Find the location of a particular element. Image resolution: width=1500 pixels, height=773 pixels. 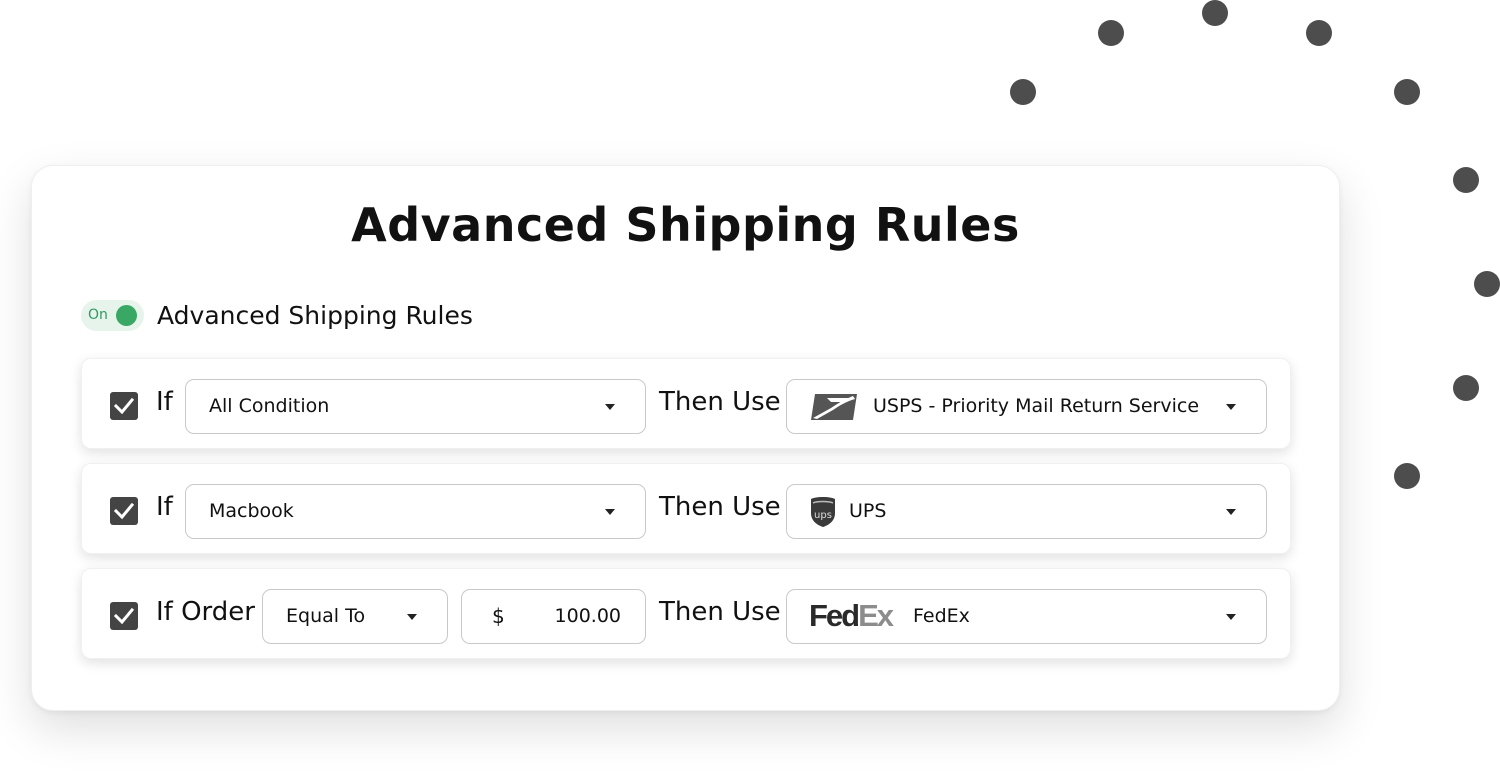

condition-value: All Condition is located at coordinates (269, 406).